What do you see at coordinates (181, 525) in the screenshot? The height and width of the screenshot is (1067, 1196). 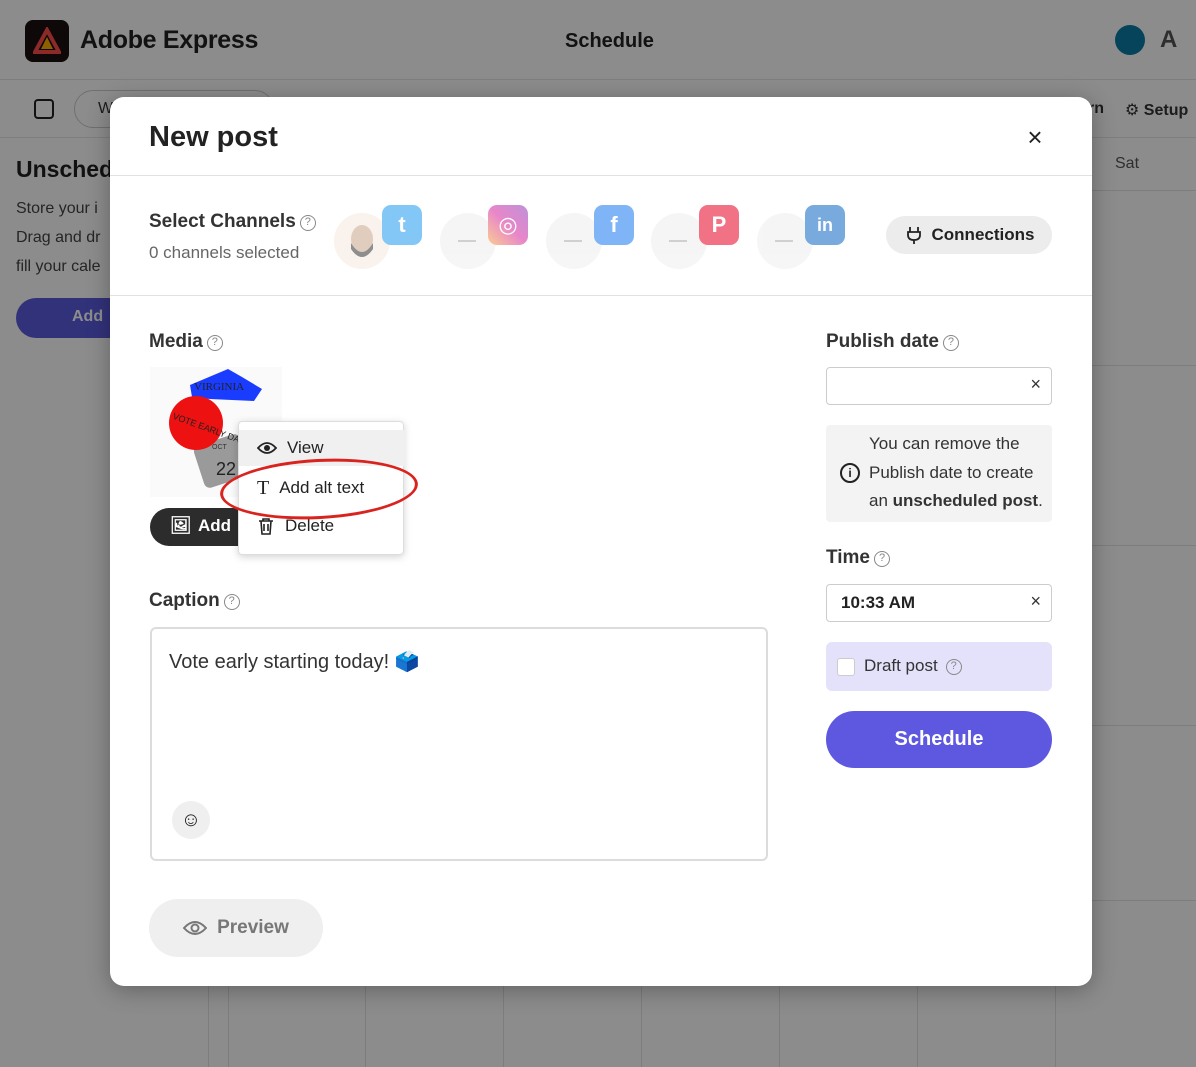 I see `image-icon: 🖼` at bounding box center [181, 525].